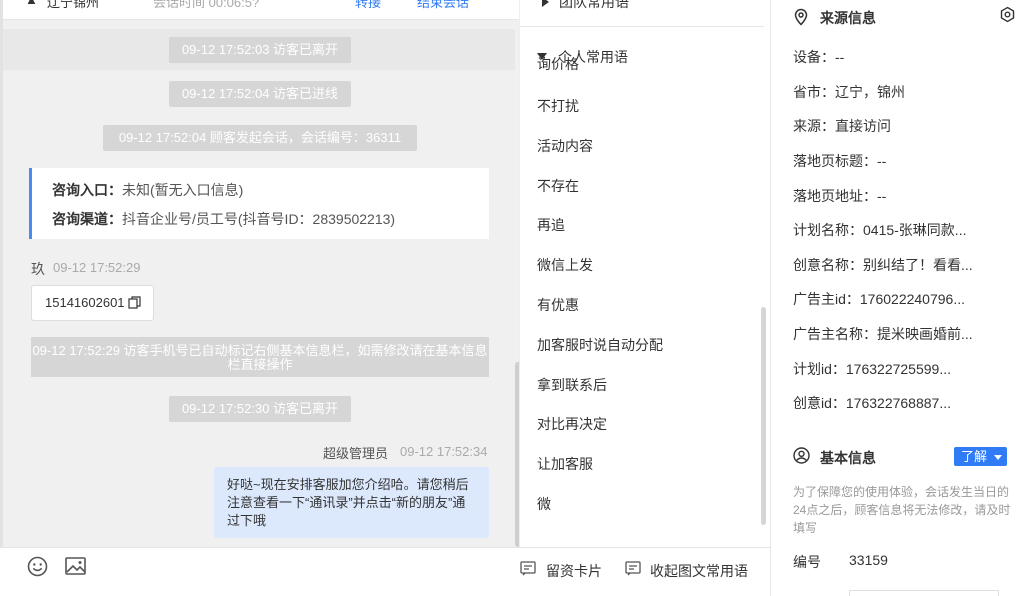 Image resolution: width=1025 pixels, height=596 pixels. What do you see at coordinates (444, 451) in the screenshot?
I see `agent-time: 09-12 17:52:34` at bounding box center [444, 451].